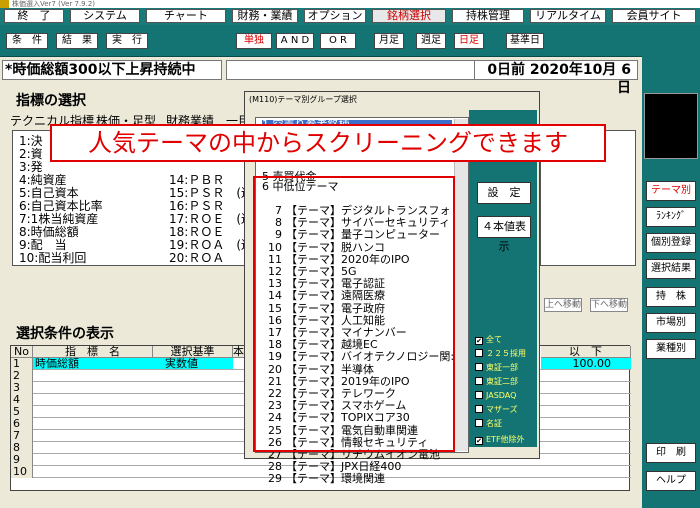 The width and height of the screenshot is (700, 508). Describe the element at coordinates (265, 16) in the screenshot. I see `menu-finance: 財務・業績` at that location.